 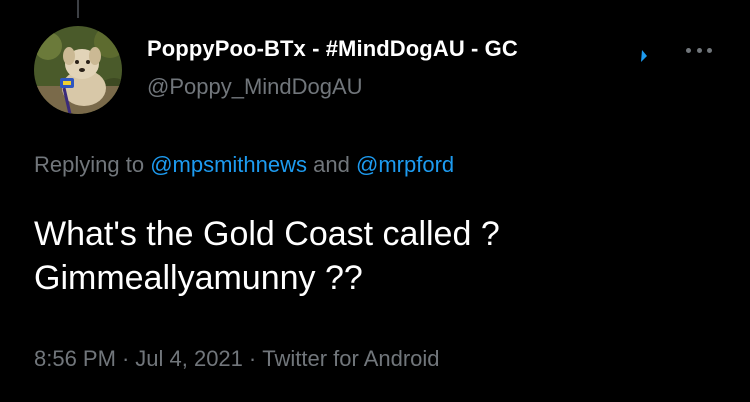 I want to click on mention-link-mpsmithnews: @mpsmithnews, so click(x=228, y=164).